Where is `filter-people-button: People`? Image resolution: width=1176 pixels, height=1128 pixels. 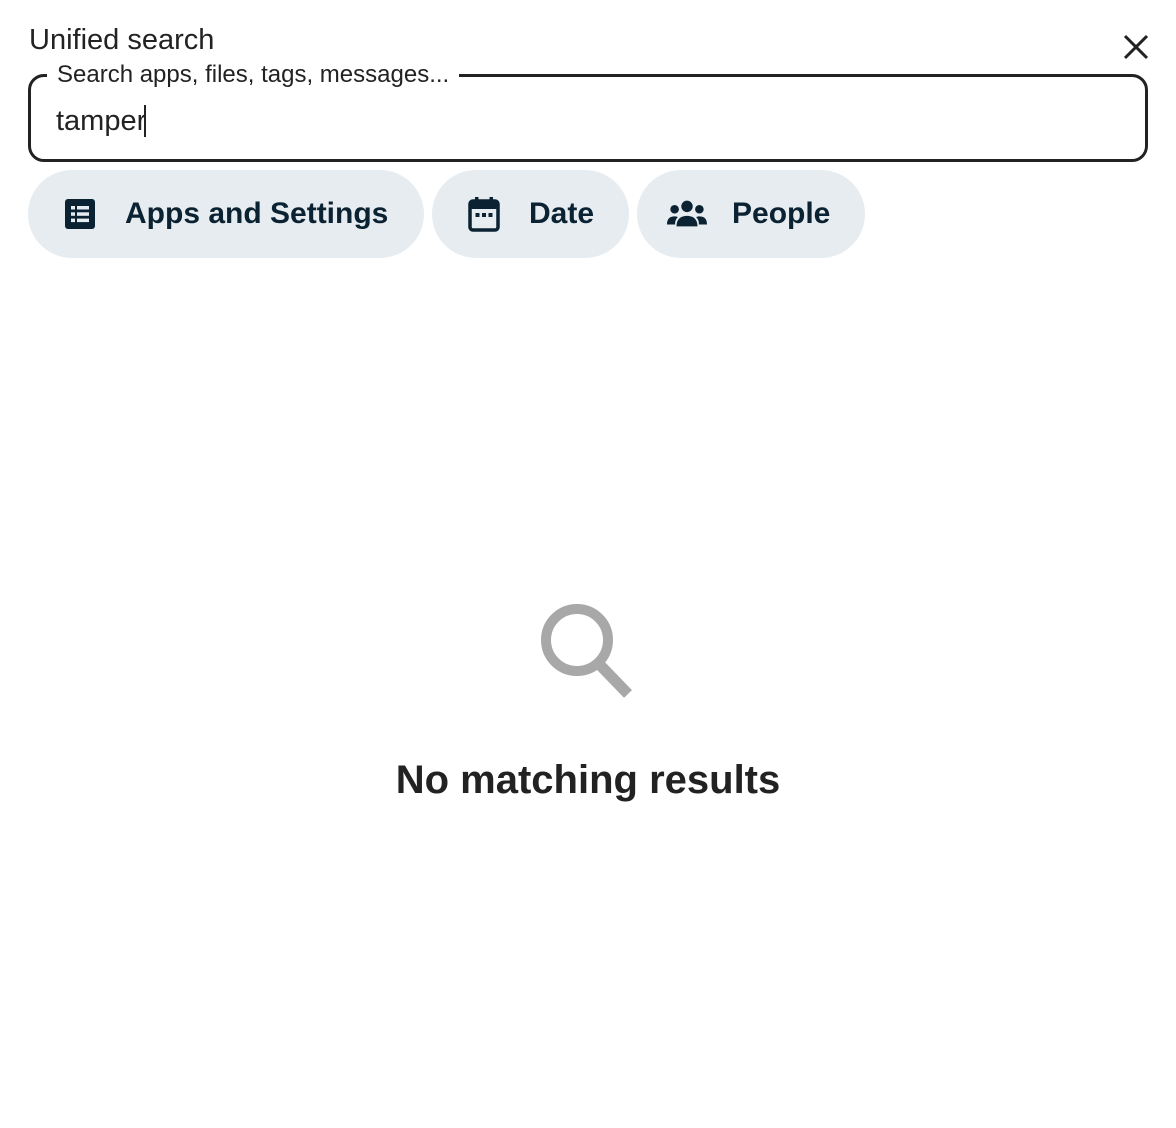
filter-people-button: People is located at coordinates (751, 214).